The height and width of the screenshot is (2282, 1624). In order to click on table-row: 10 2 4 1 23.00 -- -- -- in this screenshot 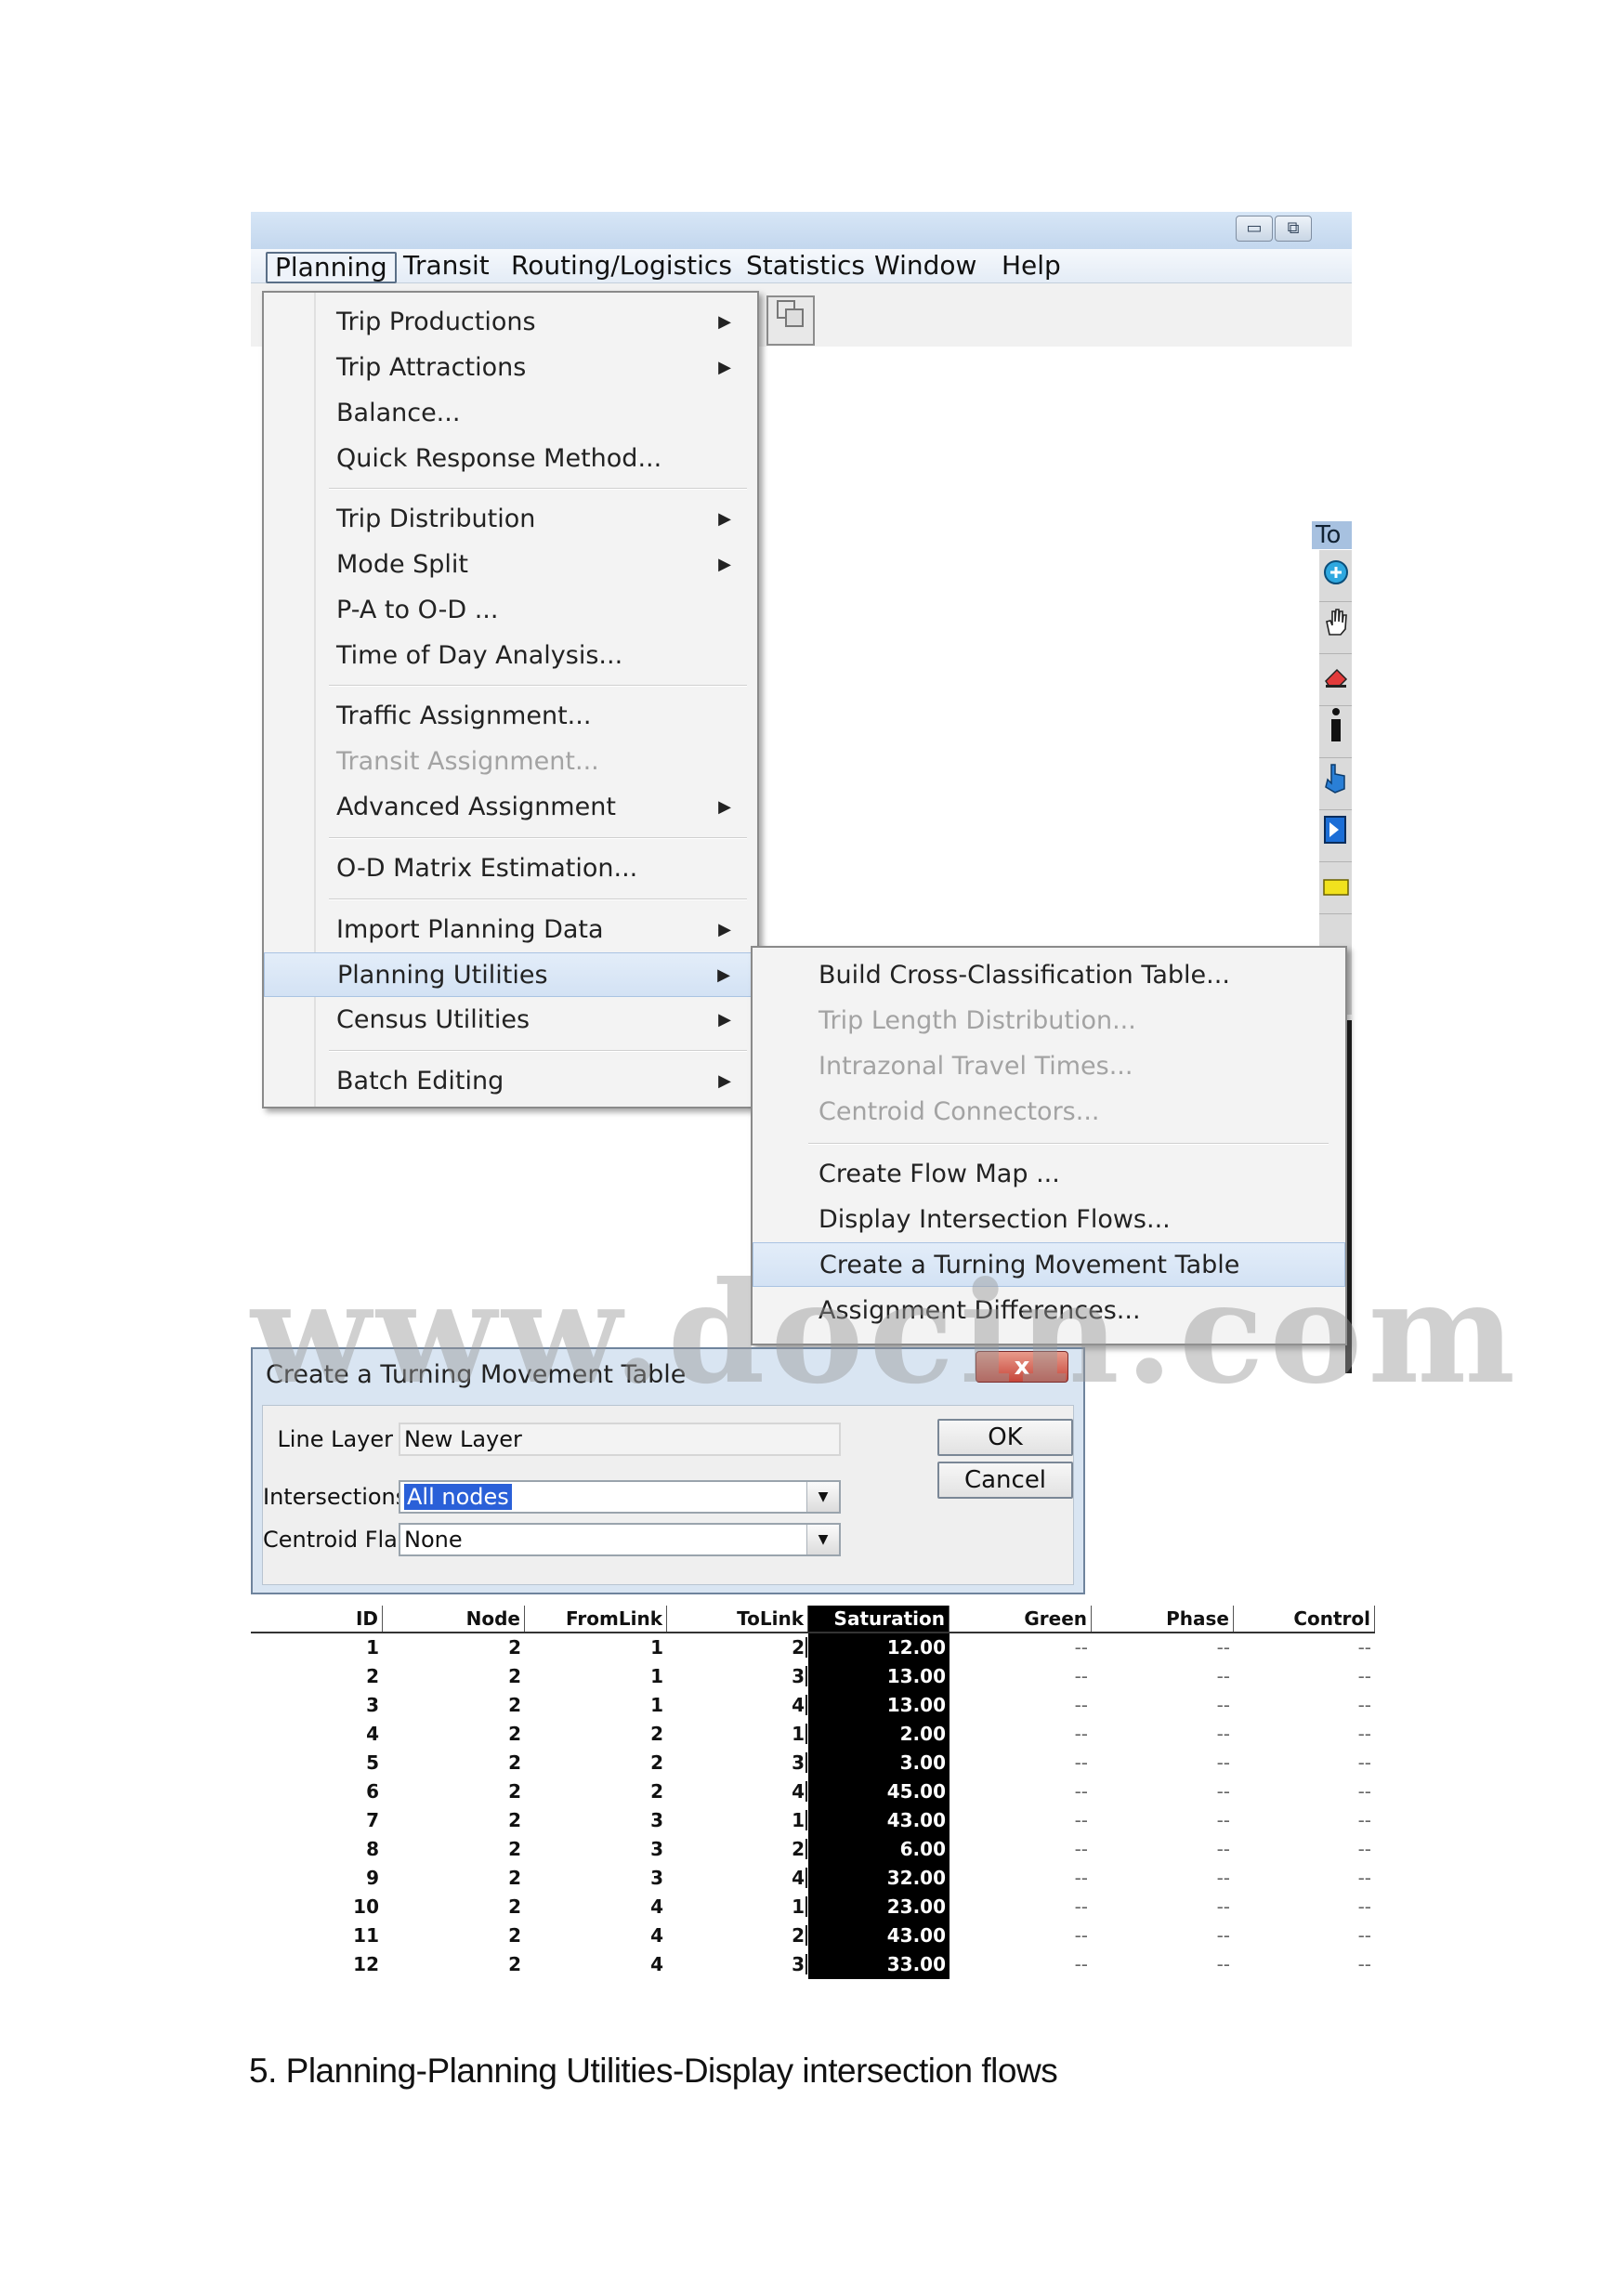, I will do `click(813, 1907)`.